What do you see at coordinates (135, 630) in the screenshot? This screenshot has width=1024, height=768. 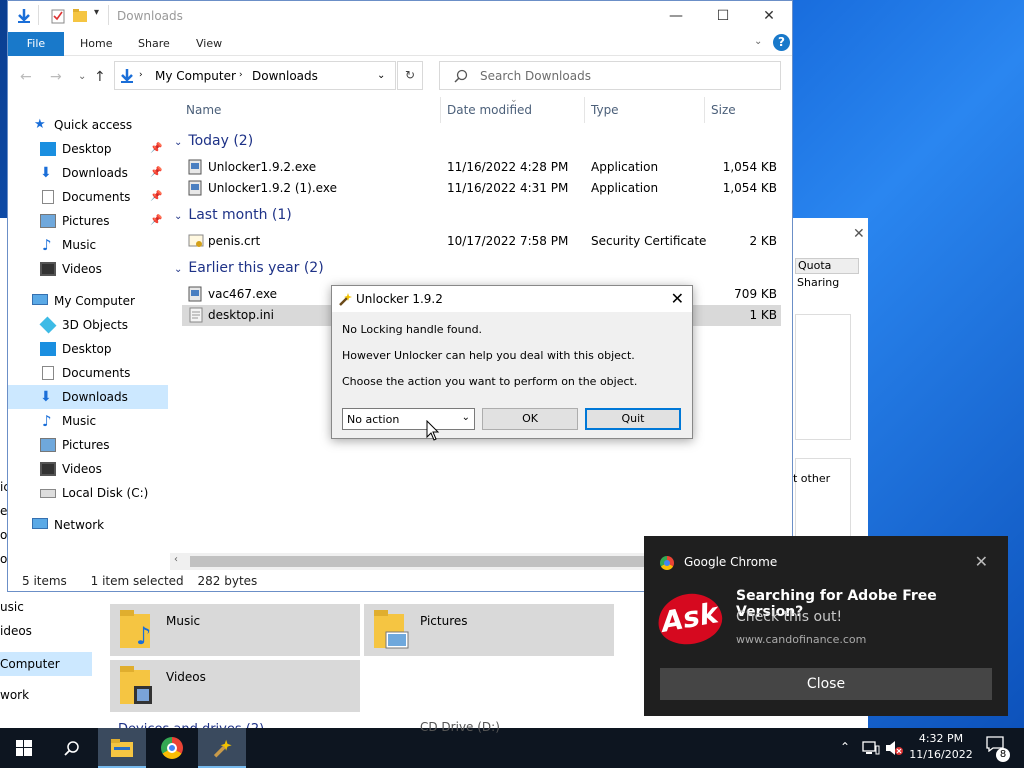 I see `music-folder-icon: ♪` at bounding box center [135, 630].